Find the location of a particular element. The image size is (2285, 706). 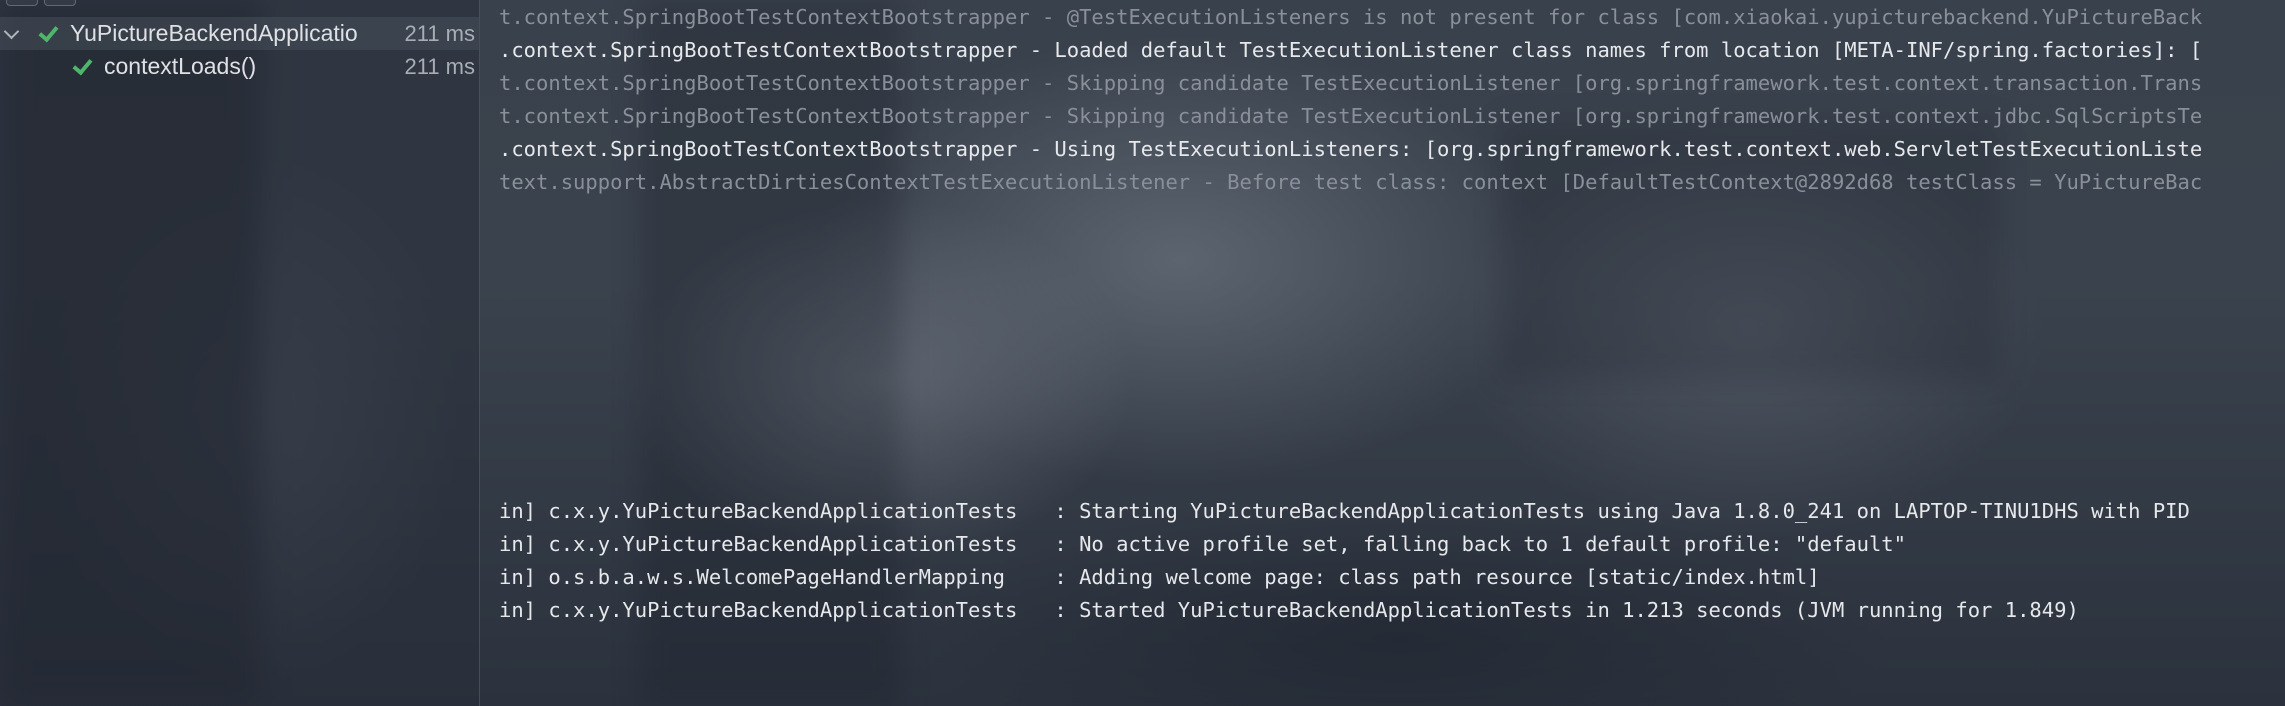

test-tree-item-class: YuPictureBackendApplicatio 211 ms is located at coordinates (240, 33).